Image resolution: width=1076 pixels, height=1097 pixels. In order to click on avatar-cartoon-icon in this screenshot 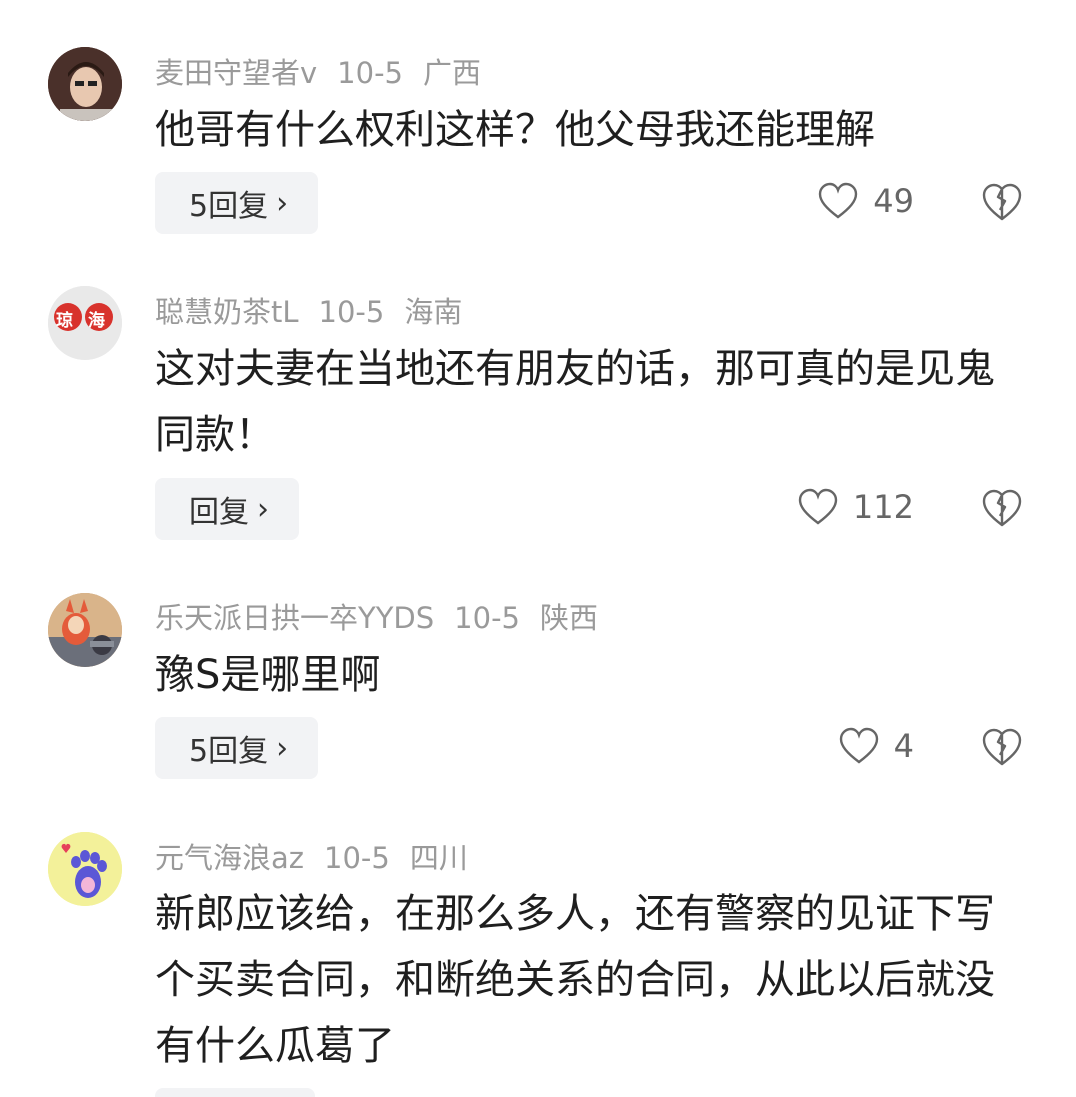, I will do `click(85, 630)`.